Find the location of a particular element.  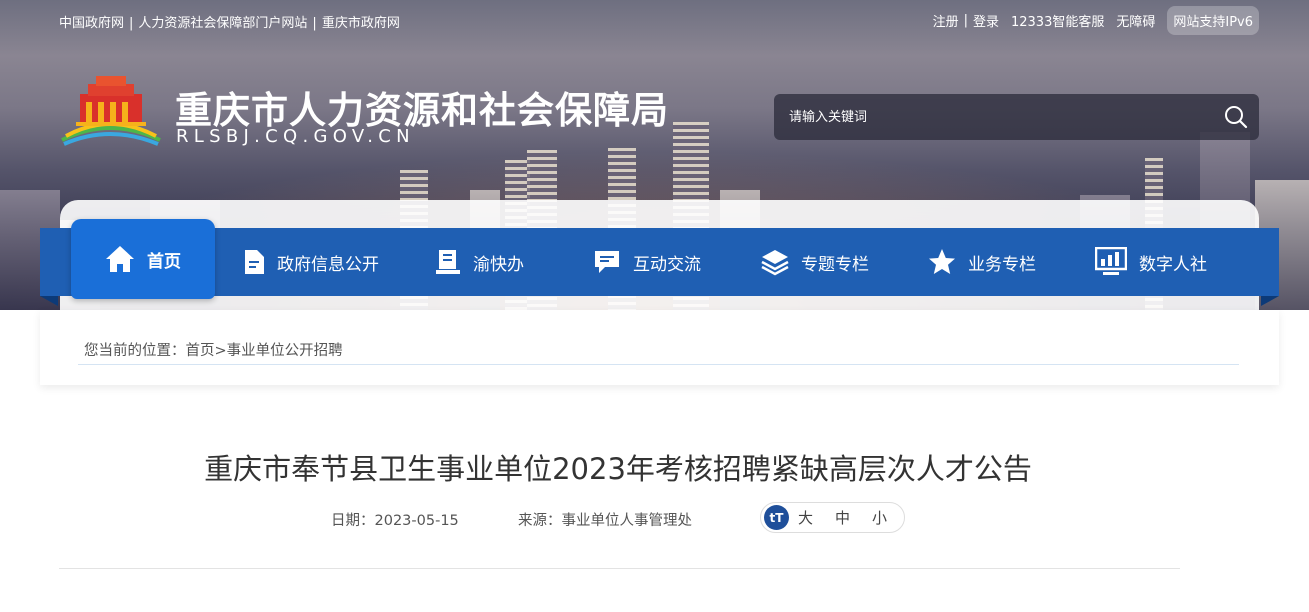

breadcrumb: 您当前的位置：首页>事业单位公开招聘 is located at coordinates (213, 349).